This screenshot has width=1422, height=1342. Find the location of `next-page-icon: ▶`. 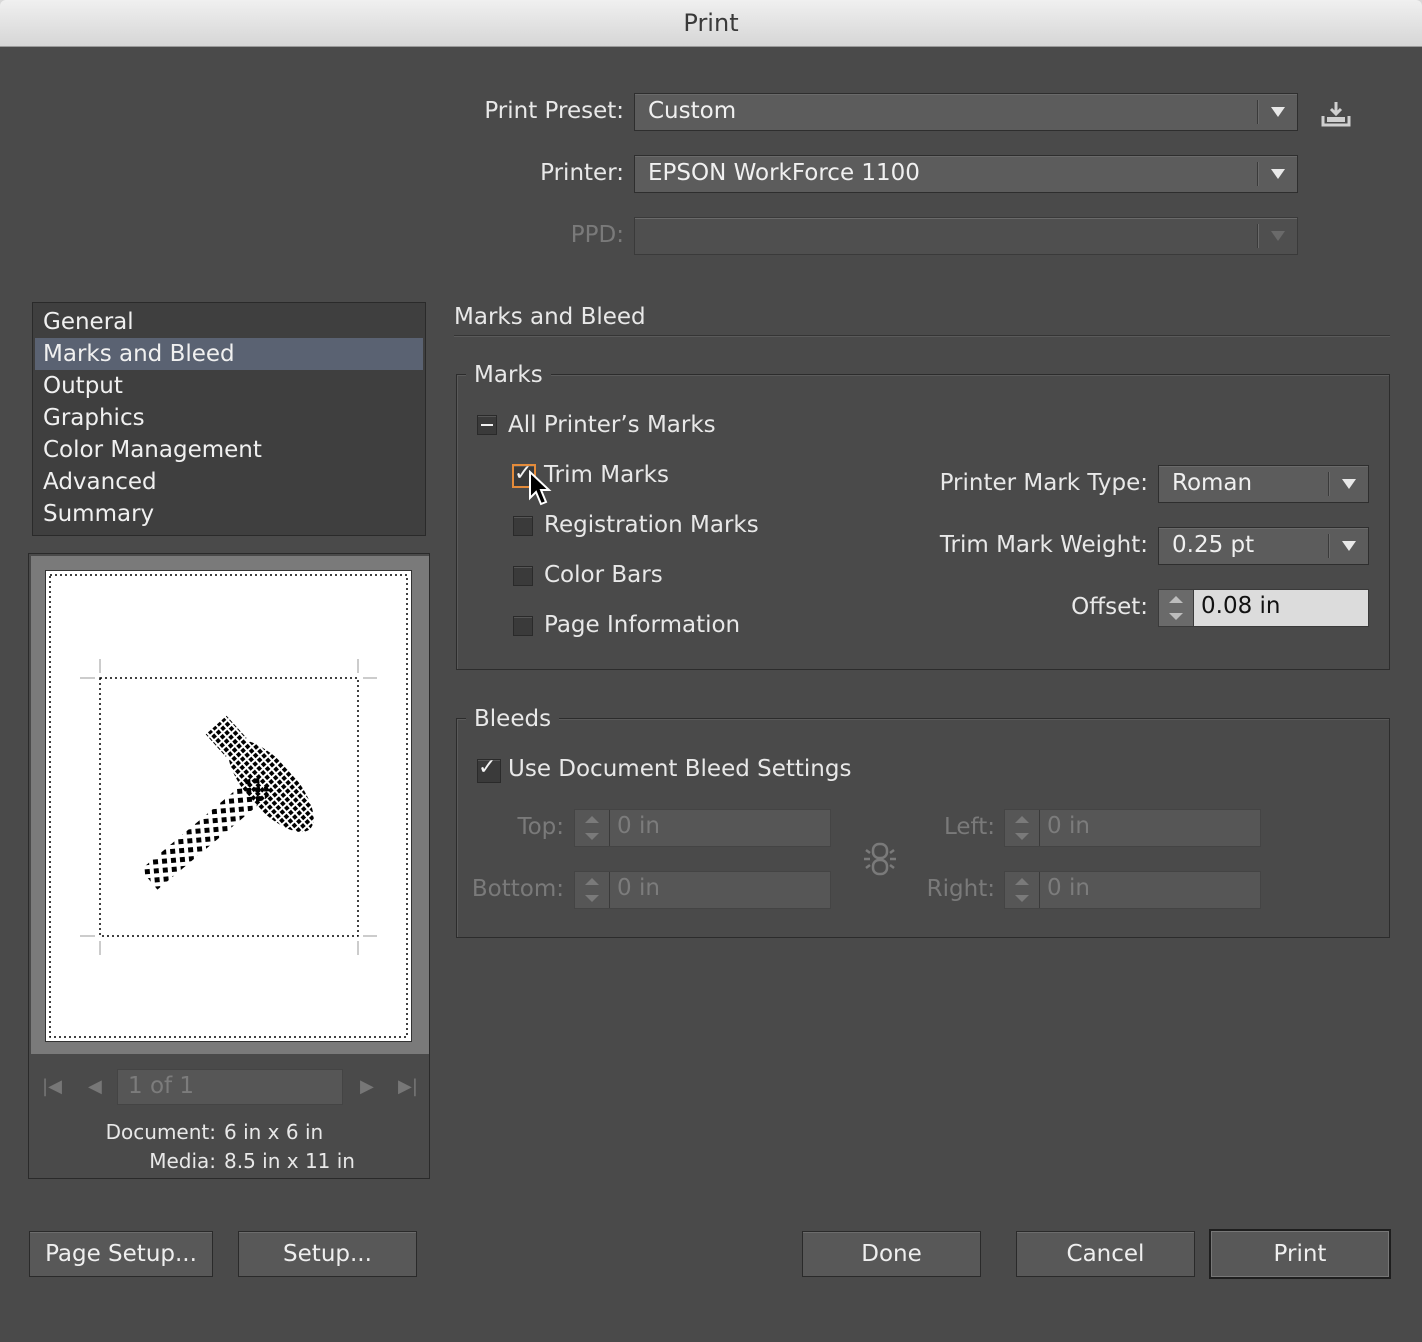

next-page-icon: ▶ is located at coordinates (367, 1086).